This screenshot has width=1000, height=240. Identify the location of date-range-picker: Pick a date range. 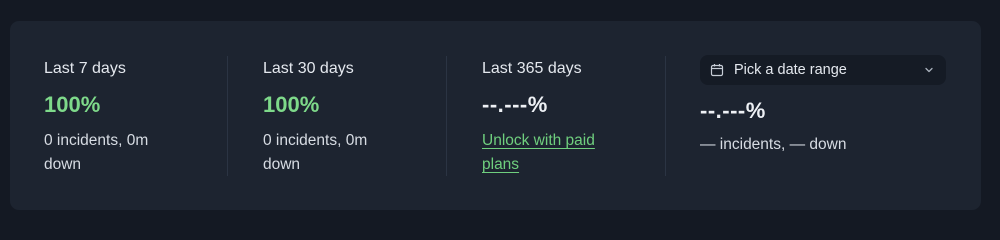
(823, 70).